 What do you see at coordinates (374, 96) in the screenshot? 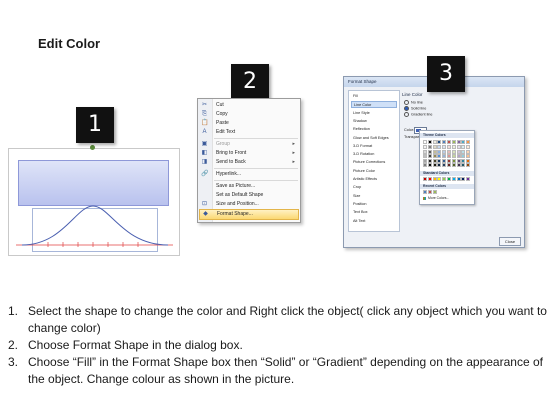
I see `category-item: Fill` at bounding box center [374, 96].